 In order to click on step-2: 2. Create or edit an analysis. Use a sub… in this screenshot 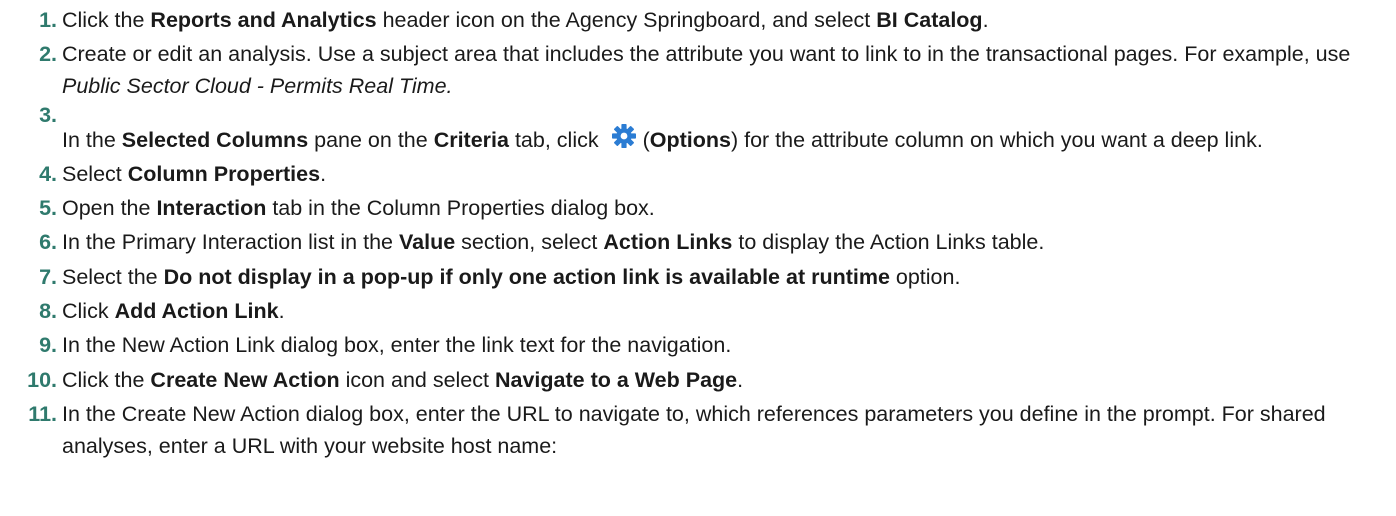, I will do `click(698, 70)`.